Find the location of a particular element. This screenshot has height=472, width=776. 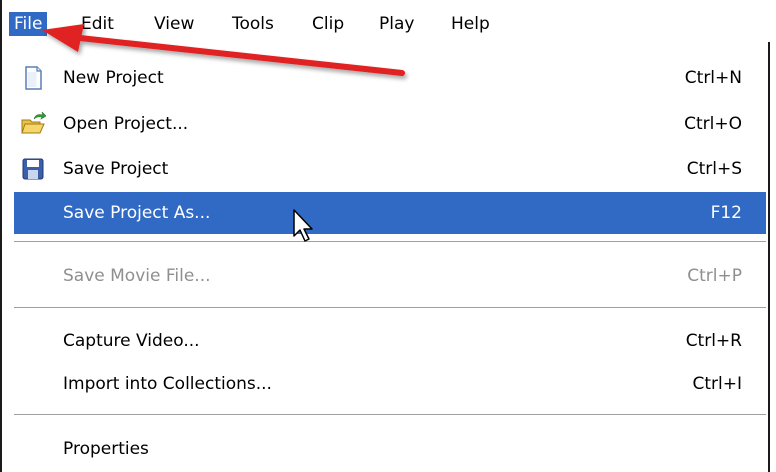

menu-item-shortcut: Ctrl+P is located at coordinates (714, 276).